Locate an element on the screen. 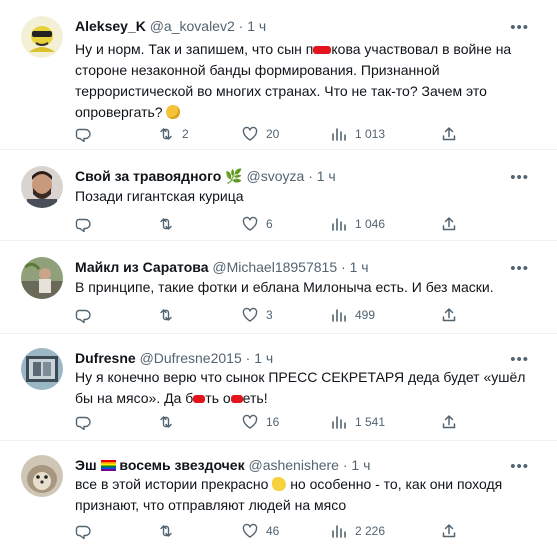 The image size is (557, 555). tweet-header: Свой за травоядного 🌿 @svoyza · 1 ч is located at coordinates (296, 176).